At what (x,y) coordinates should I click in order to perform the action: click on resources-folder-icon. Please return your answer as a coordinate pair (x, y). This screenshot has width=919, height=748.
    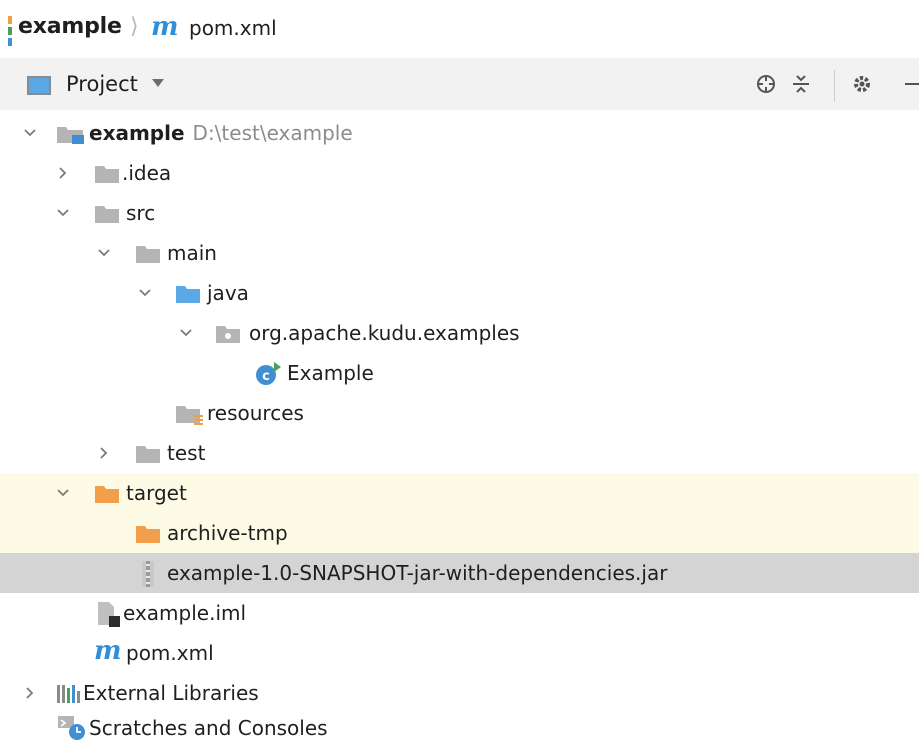
    Looking at the image, I should click on (190, 417).